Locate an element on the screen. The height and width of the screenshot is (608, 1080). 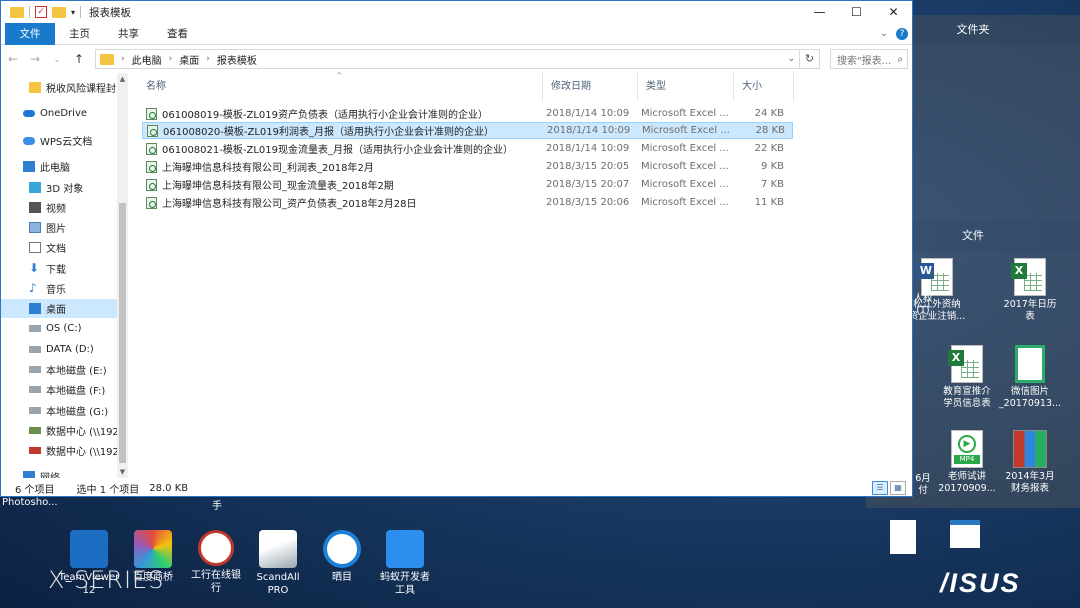
wave-icon is located at coordinates (342, 549).